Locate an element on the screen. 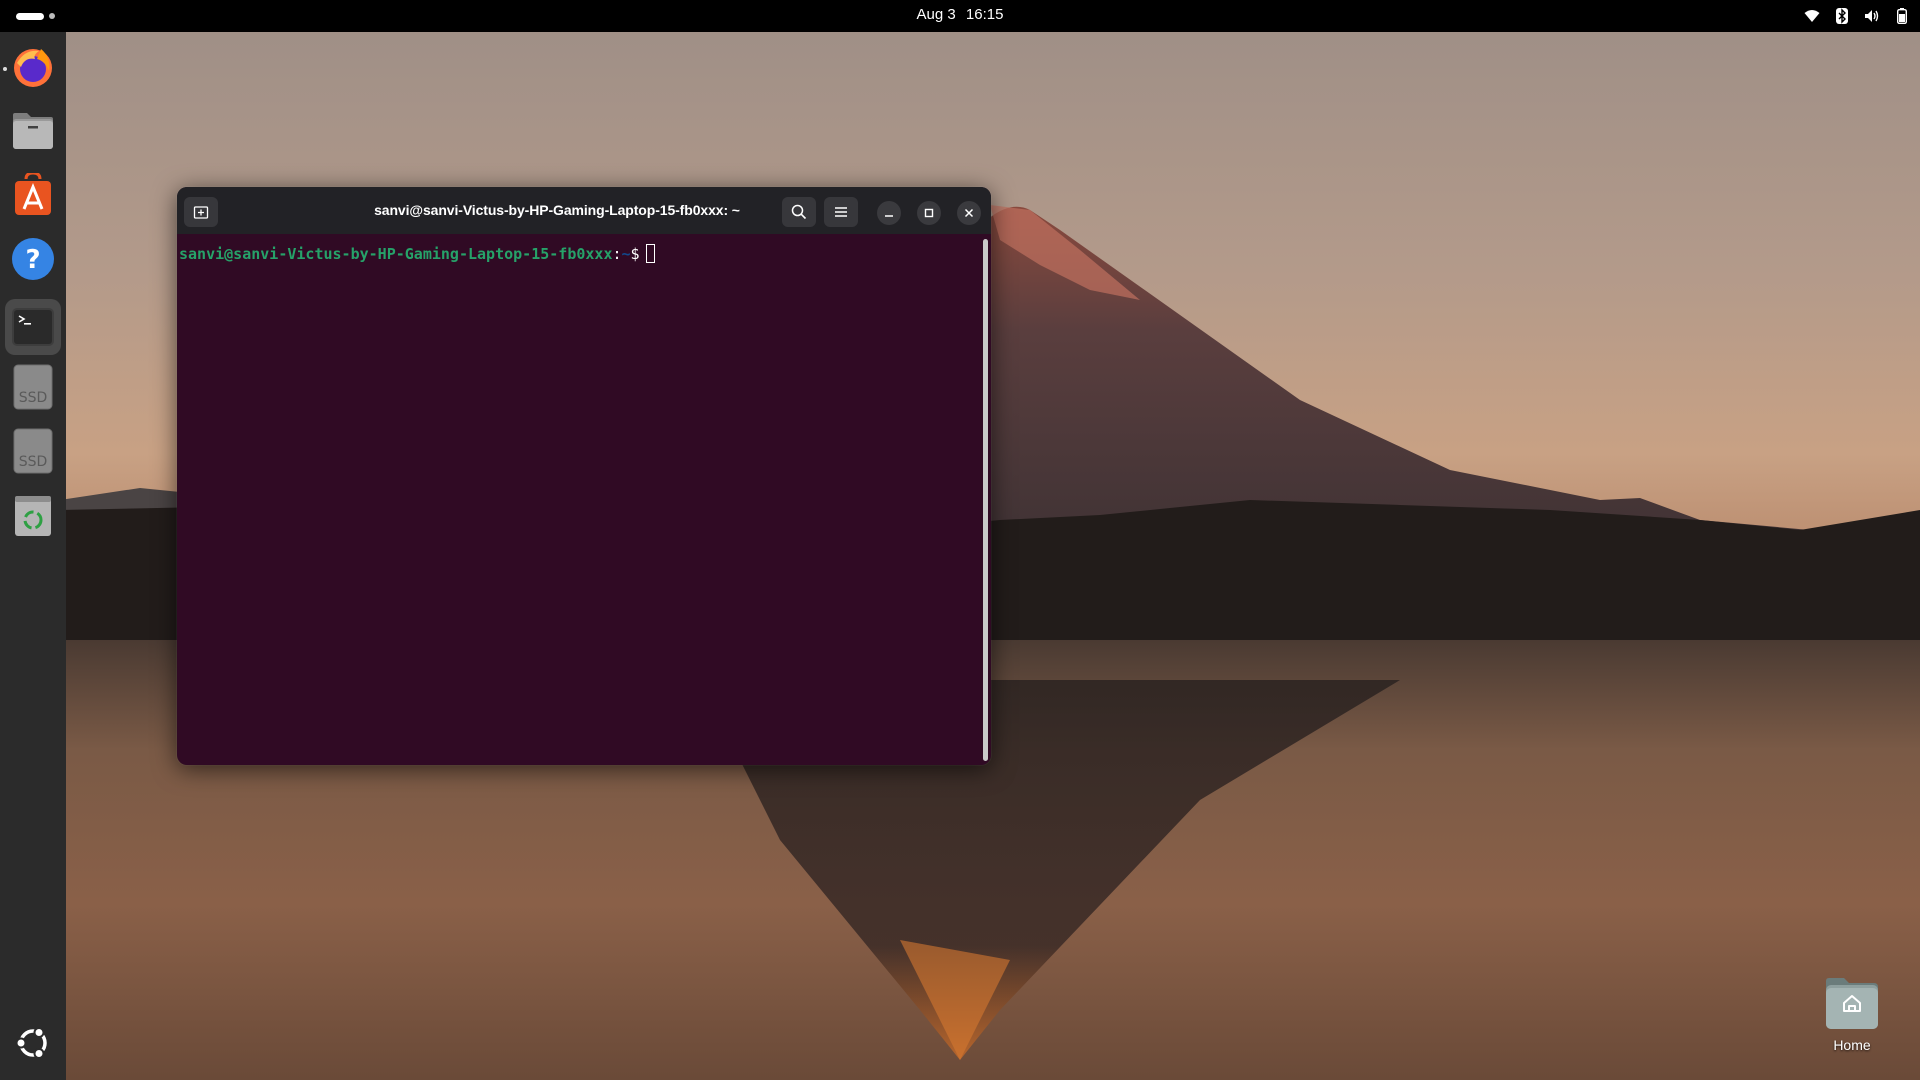 The width and height of the screenshot is (1920, 1080). maximize-button is located at coordinates (929, 213).